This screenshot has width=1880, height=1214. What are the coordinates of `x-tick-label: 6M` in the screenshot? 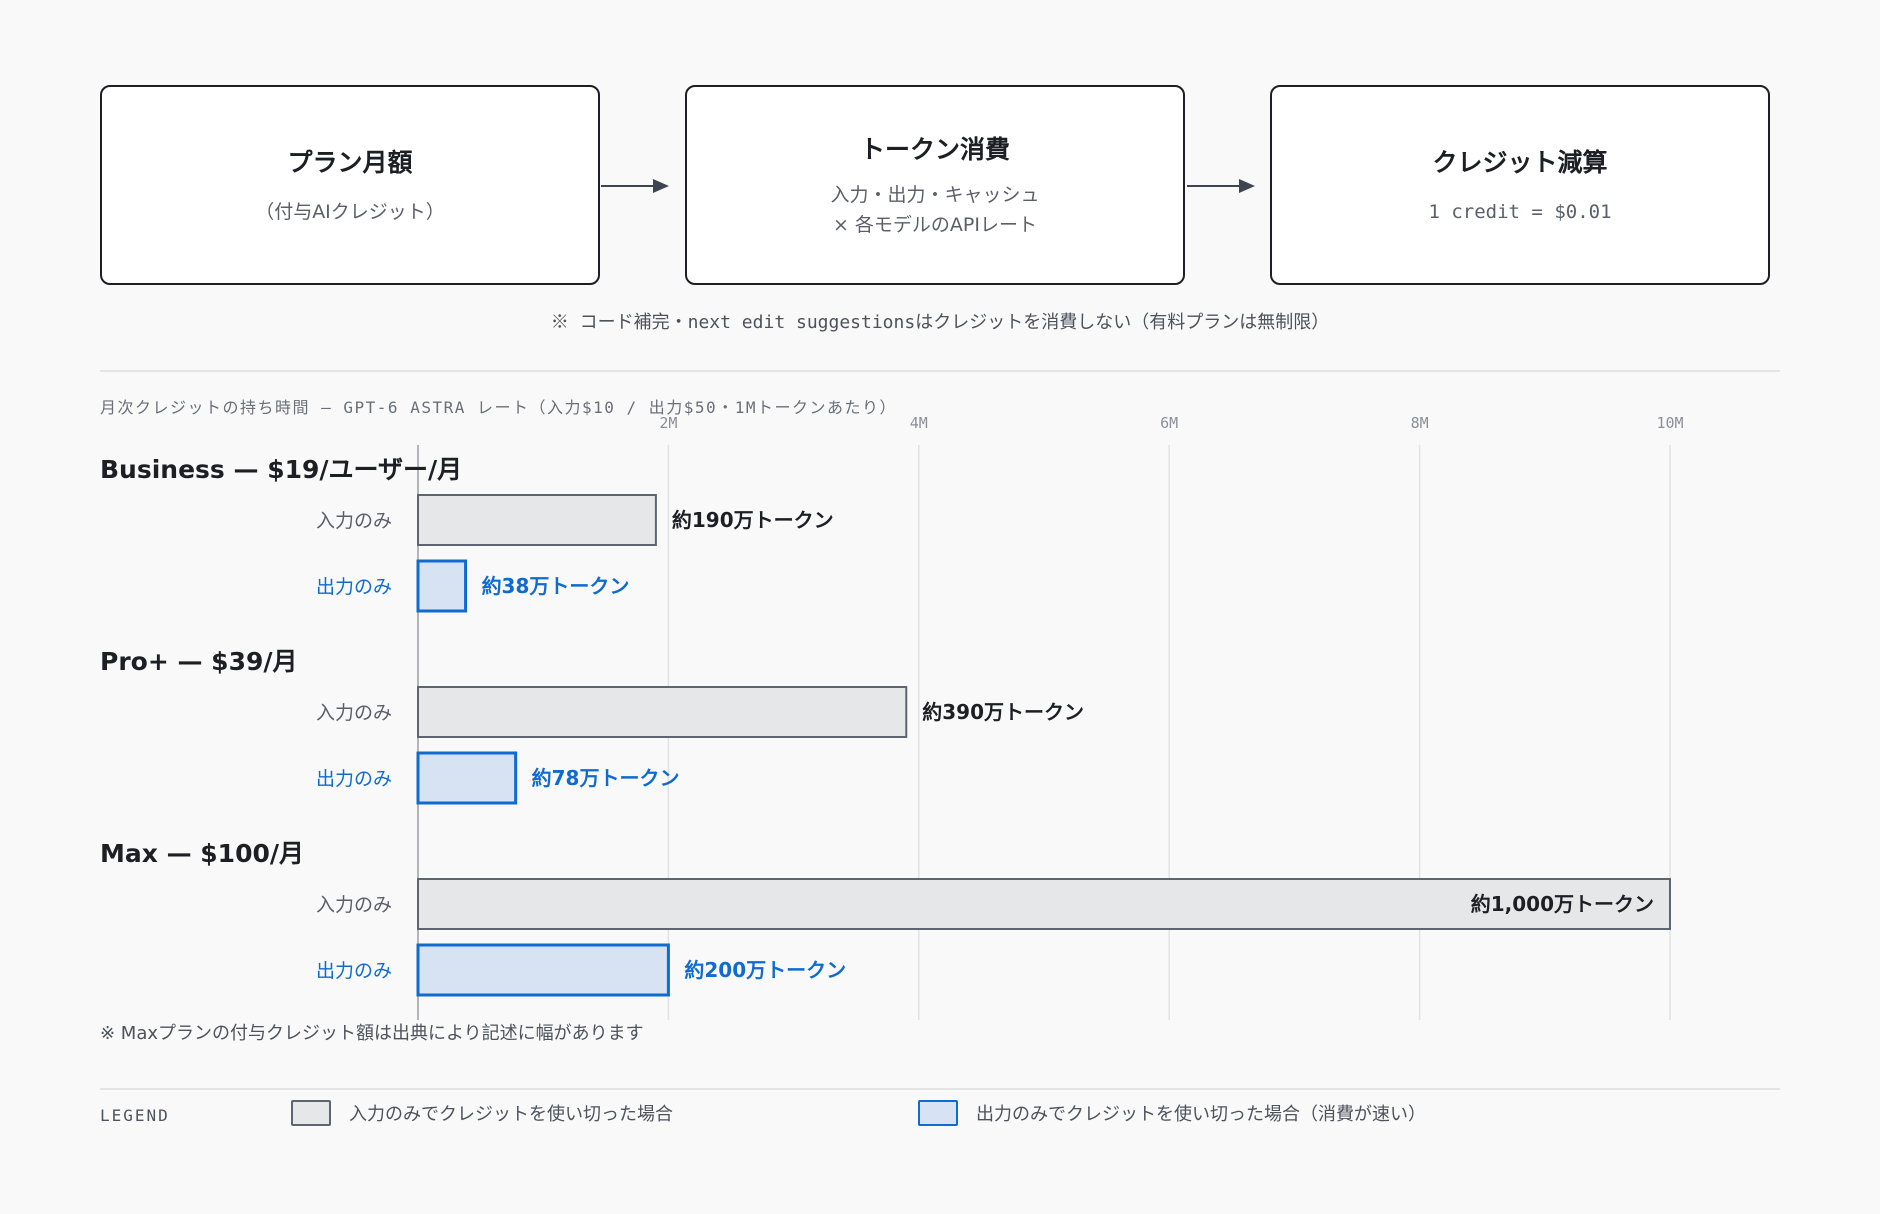 It's located at (1169, 423).